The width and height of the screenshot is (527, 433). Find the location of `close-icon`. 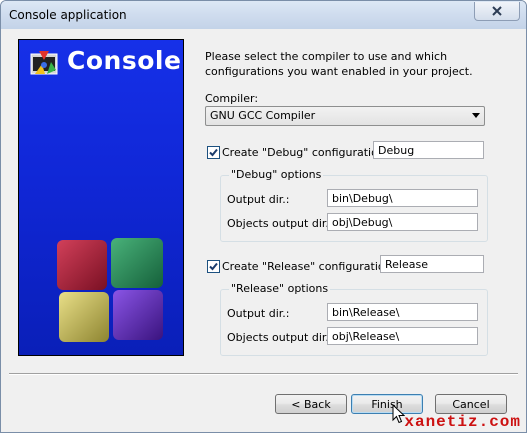

close-icon is located at coordinates (497, 11).